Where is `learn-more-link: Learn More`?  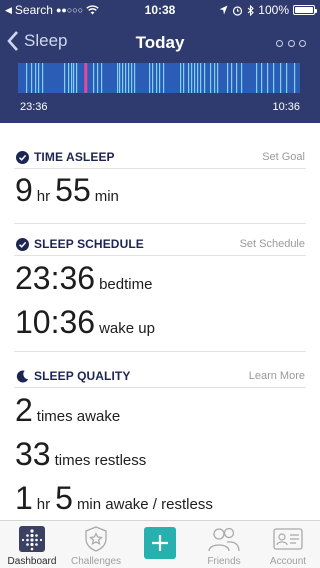
learn-more-link: Learn More is located at coordinates (277, 376).